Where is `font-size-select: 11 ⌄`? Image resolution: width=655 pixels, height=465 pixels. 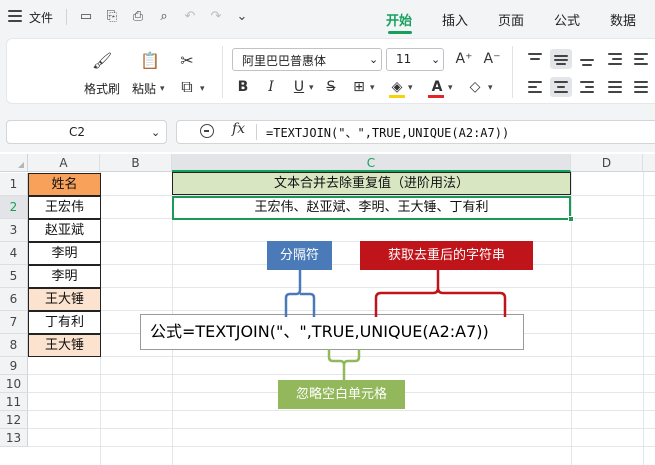 font-size-select: 11 ⌄ is located at coordinates (415, 59).